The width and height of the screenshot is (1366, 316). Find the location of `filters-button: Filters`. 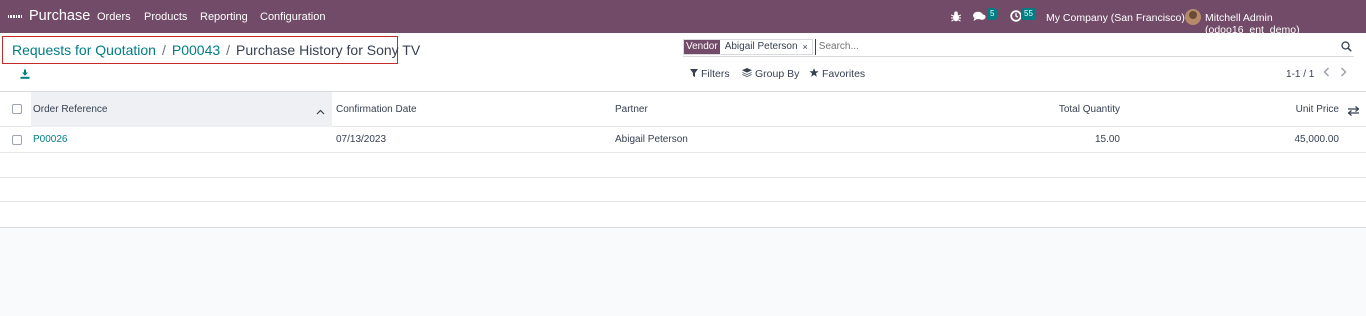

filters-button: Filters is located at coordinates (710, 74).